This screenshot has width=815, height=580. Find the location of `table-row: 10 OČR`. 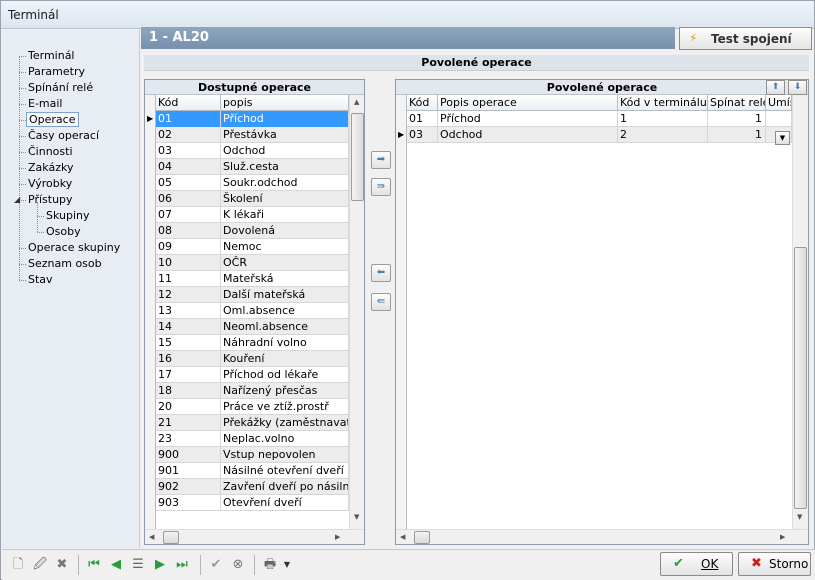

table-row: 10 OČR is located at coordinates (252, 263).